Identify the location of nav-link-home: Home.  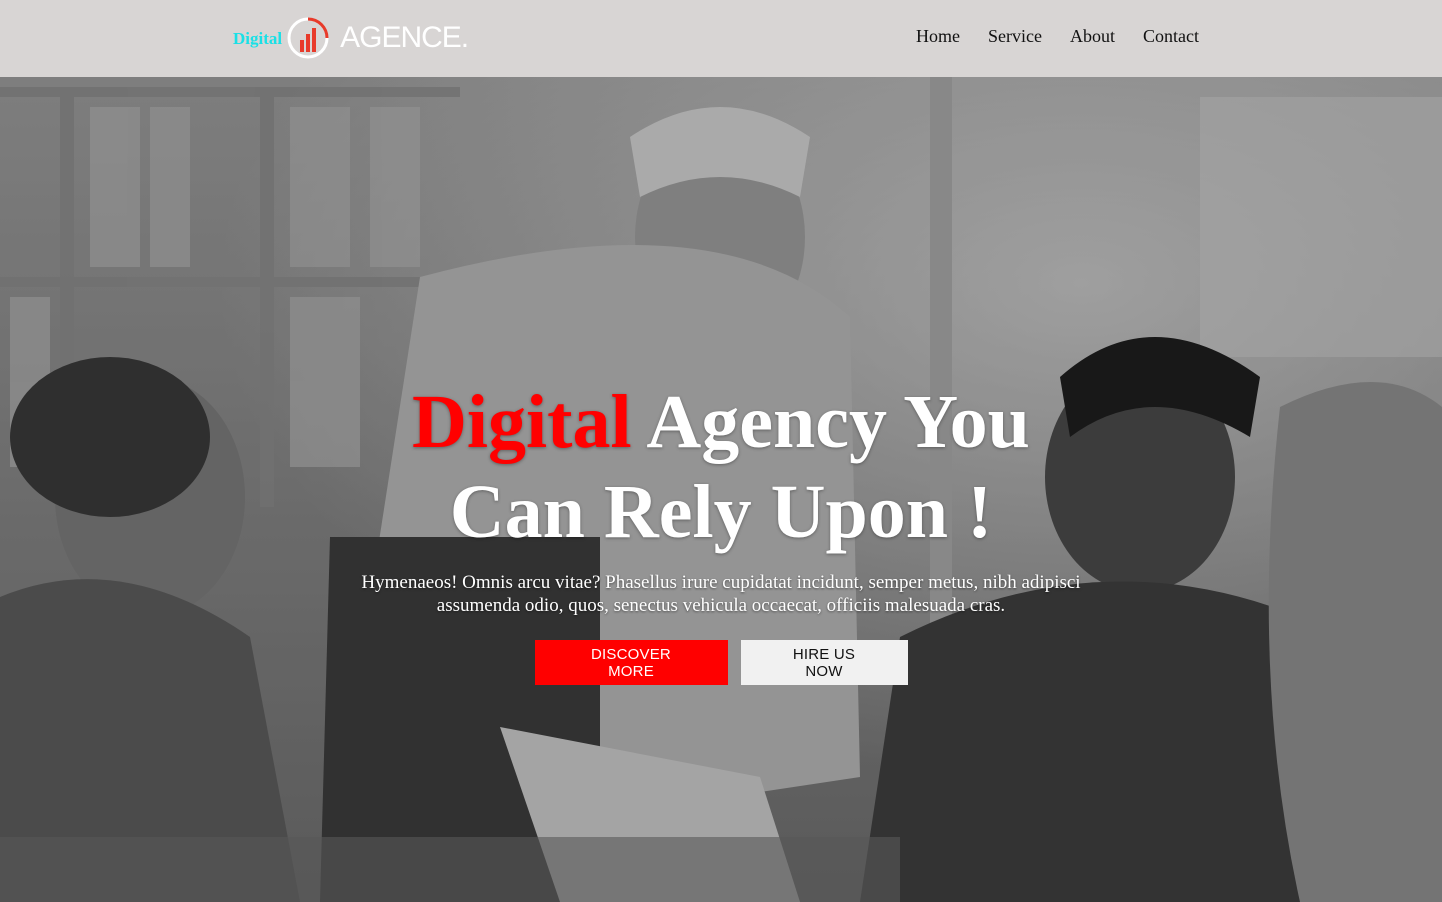
(938, 36).